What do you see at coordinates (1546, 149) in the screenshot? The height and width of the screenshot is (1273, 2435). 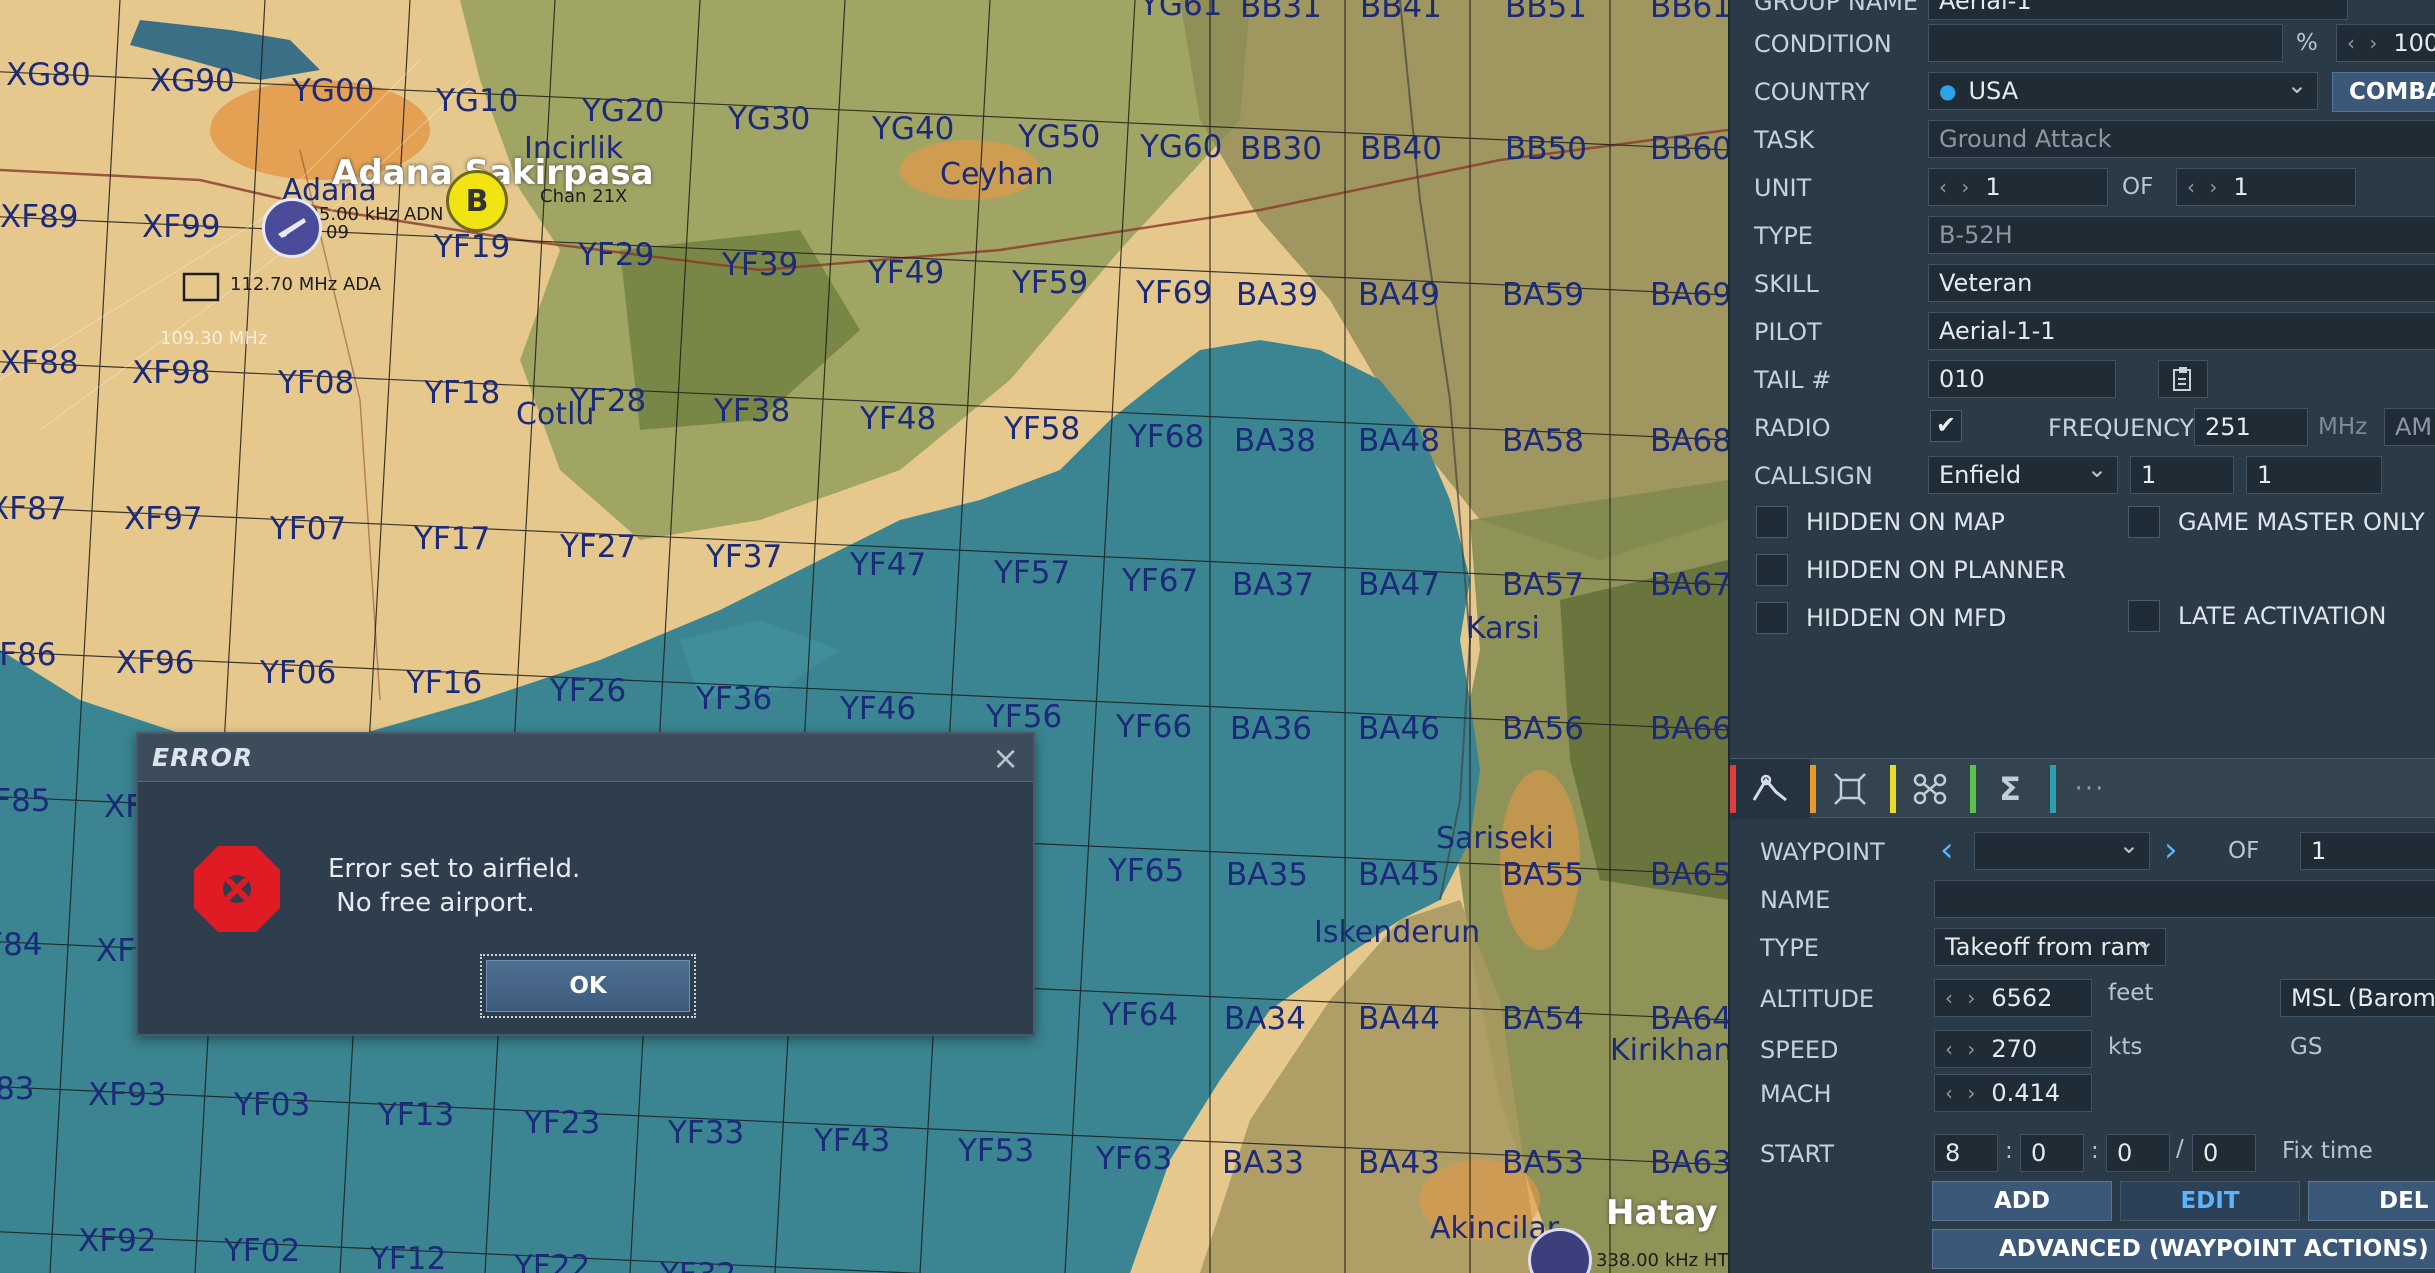 I see `map-grid-label: BB50` at bounding box center [1546, 149].